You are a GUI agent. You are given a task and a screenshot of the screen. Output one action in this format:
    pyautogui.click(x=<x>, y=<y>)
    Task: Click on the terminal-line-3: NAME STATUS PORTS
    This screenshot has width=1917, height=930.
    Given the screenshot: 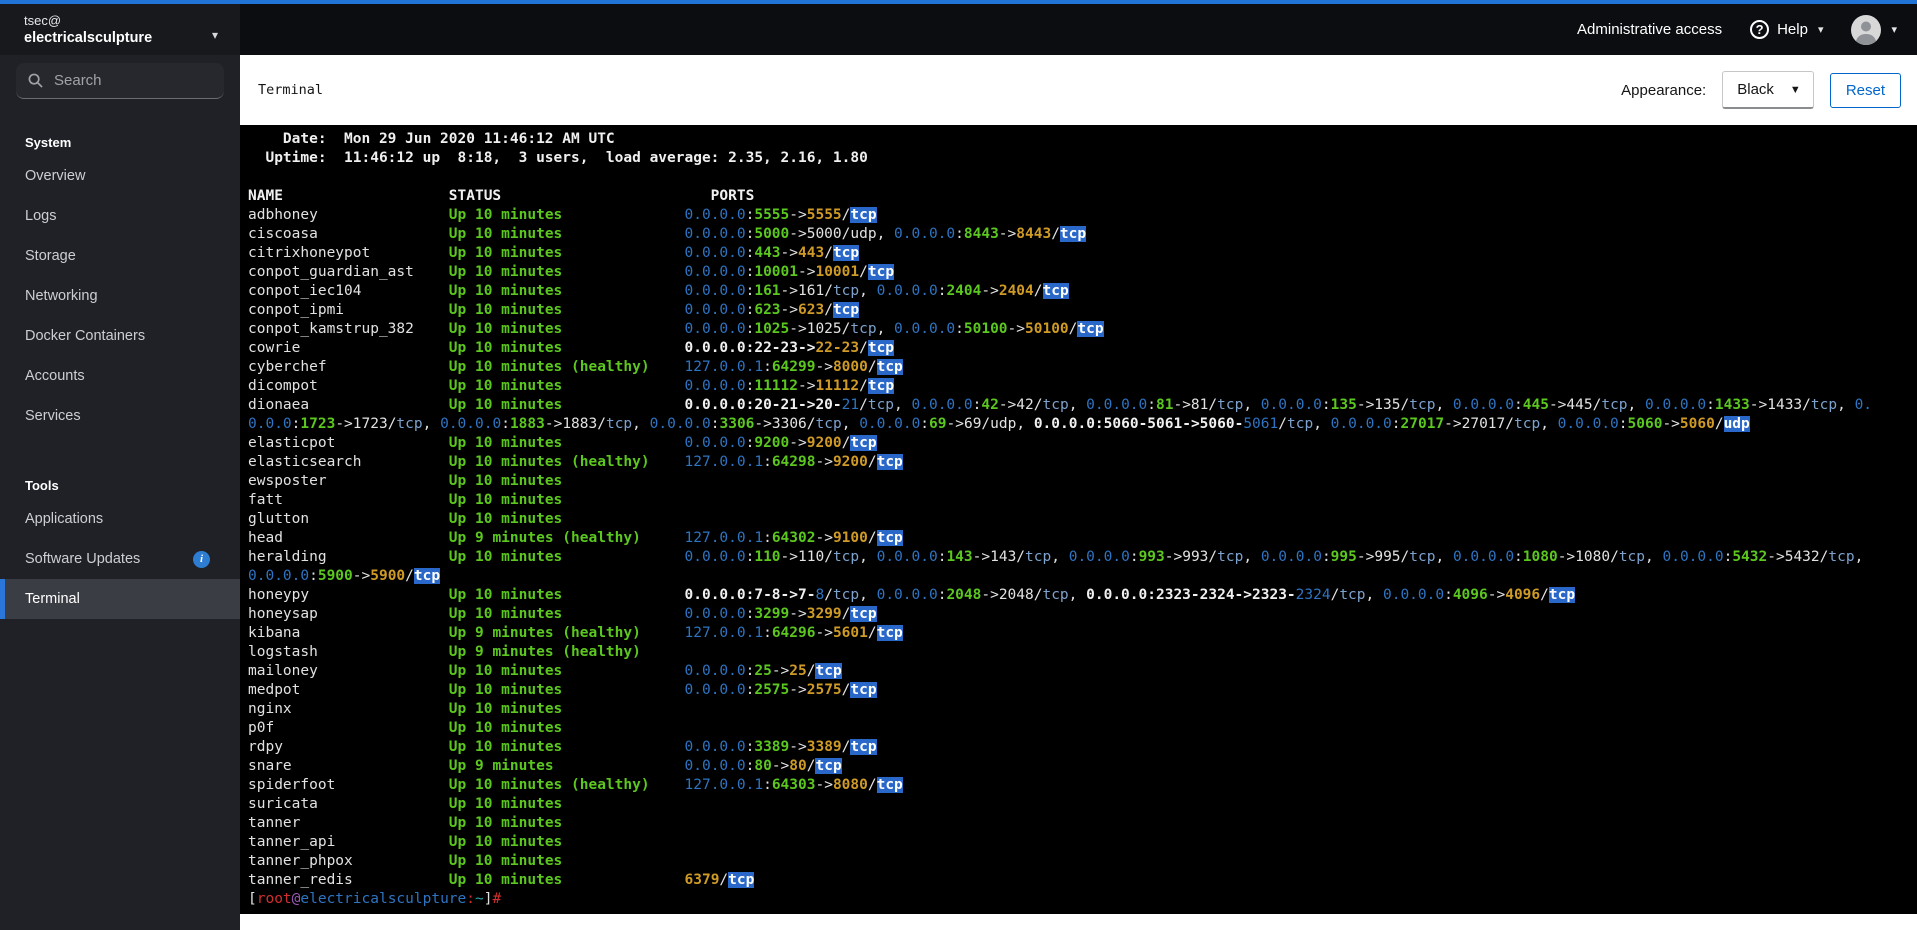 What is the action you would take?
    pyautogui.click(x=501, y=196)
    